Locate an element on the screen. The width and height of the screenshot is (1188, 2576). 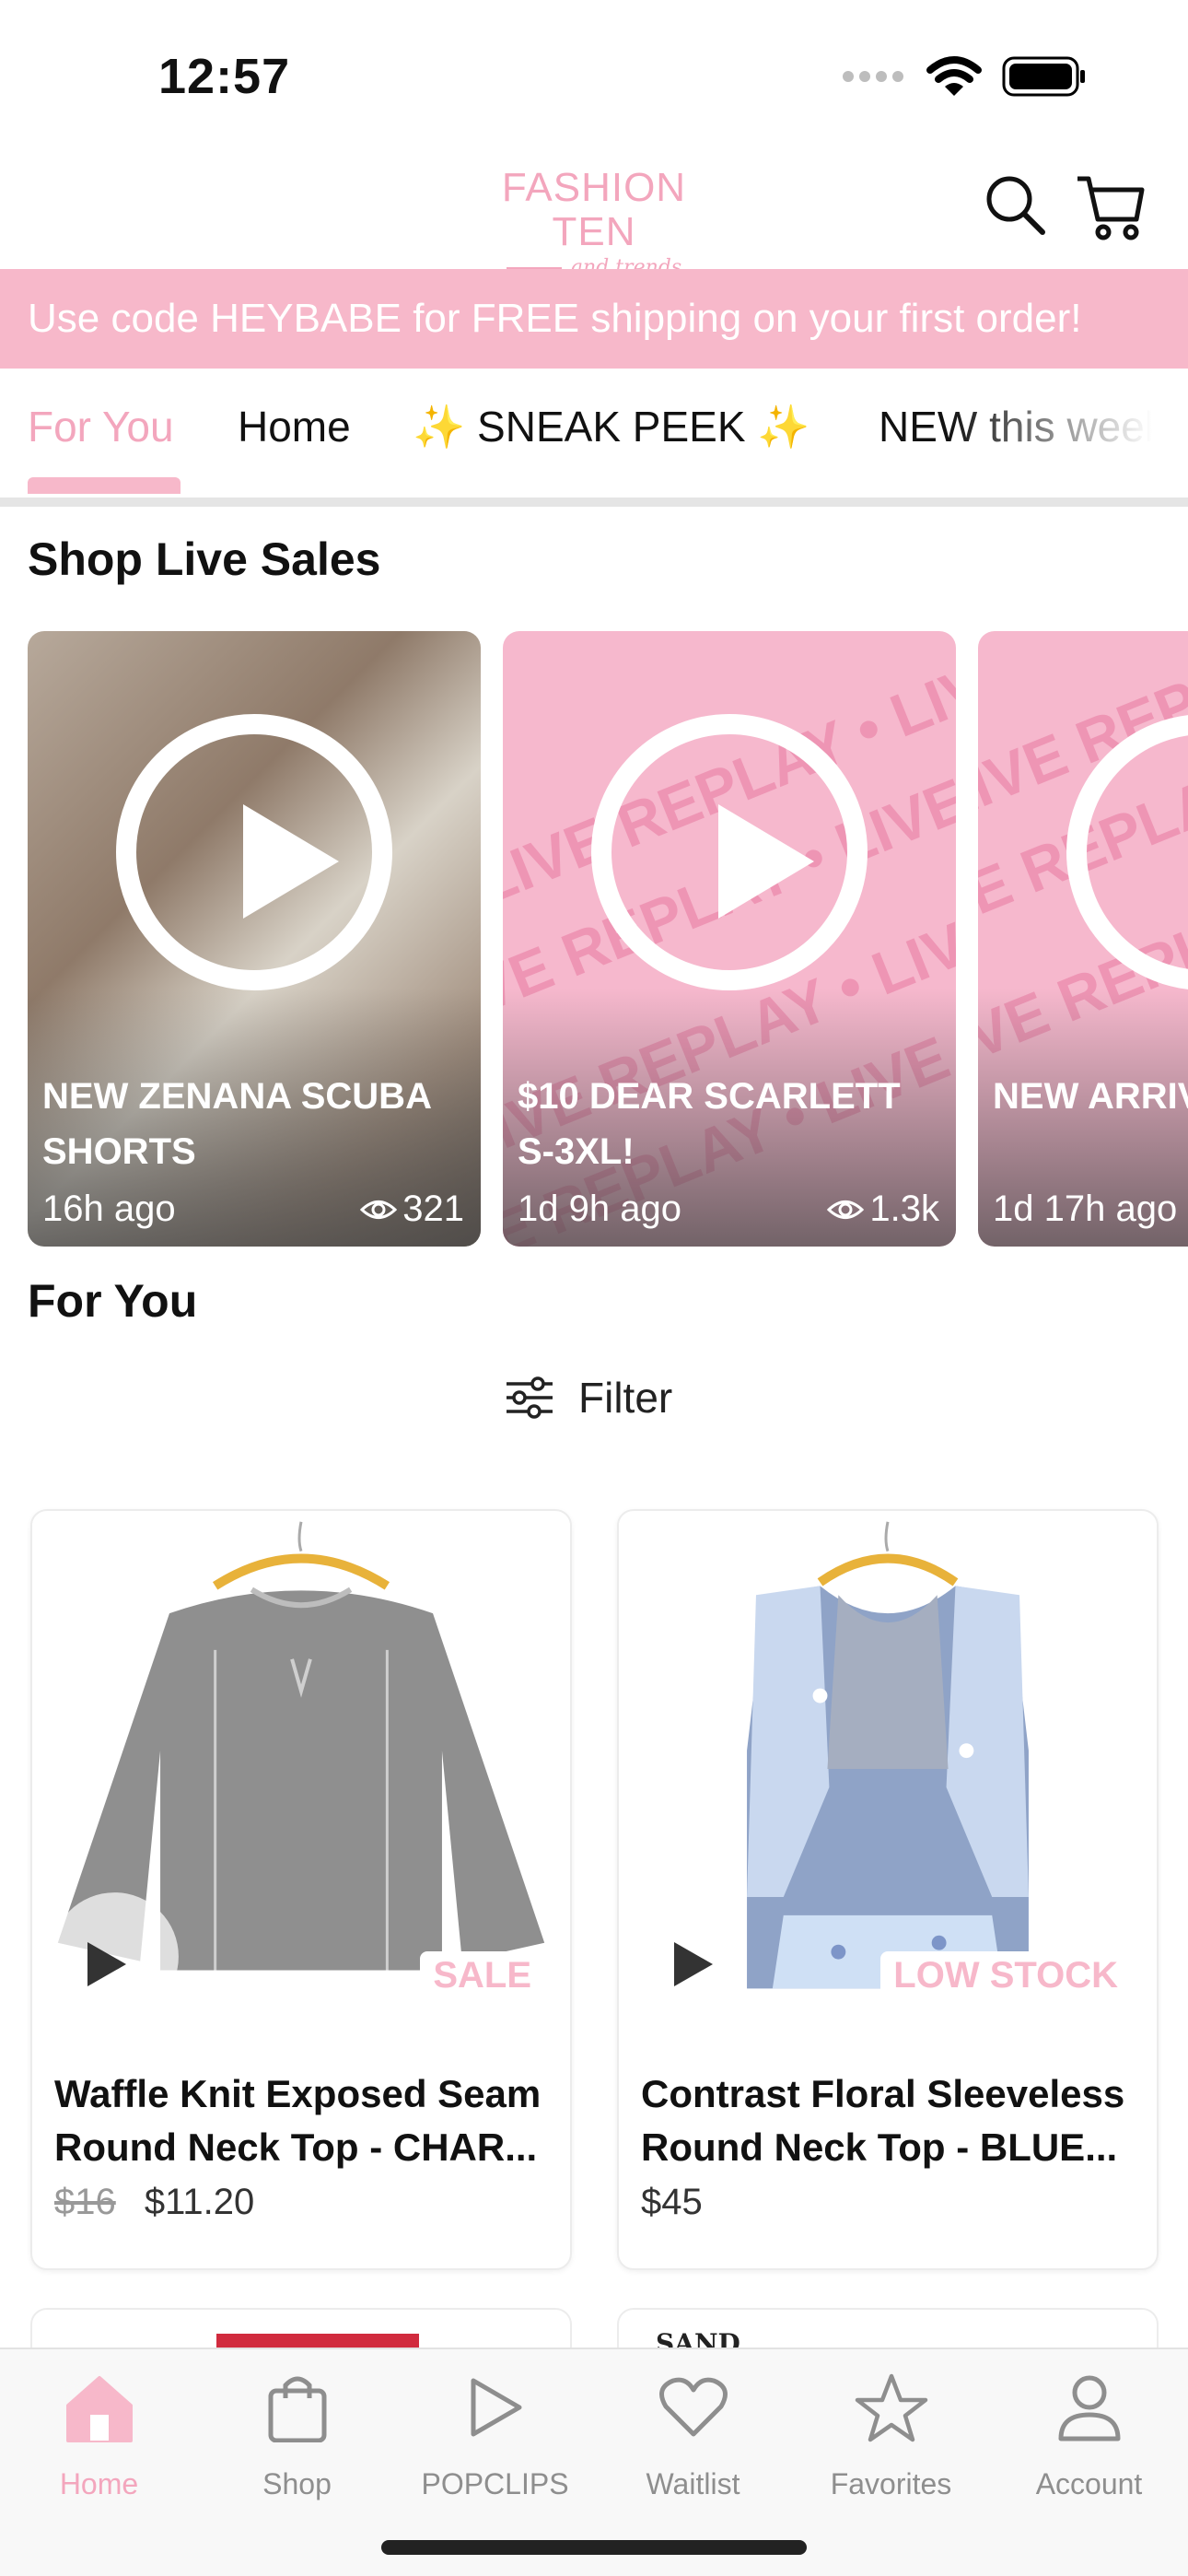
nav-popclips: POPCLIPS is located at coordinates (495, 2433).